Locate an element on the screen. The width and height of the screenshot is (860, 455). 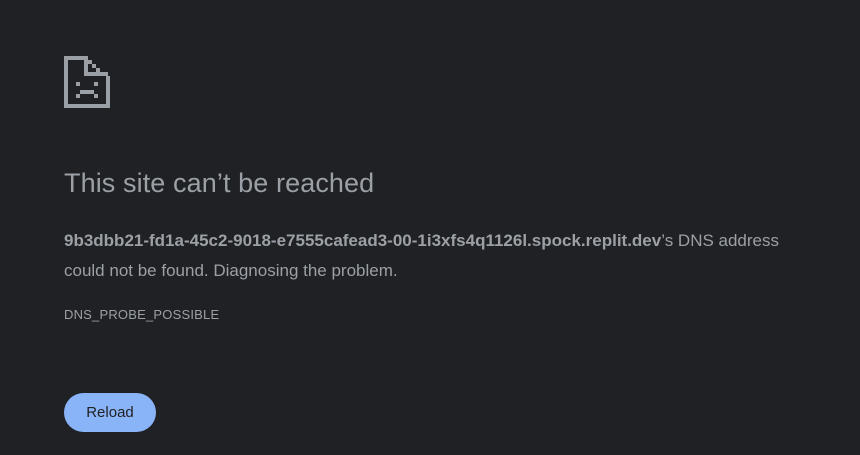
sad-document-icon is located at coordinates (87, 82).